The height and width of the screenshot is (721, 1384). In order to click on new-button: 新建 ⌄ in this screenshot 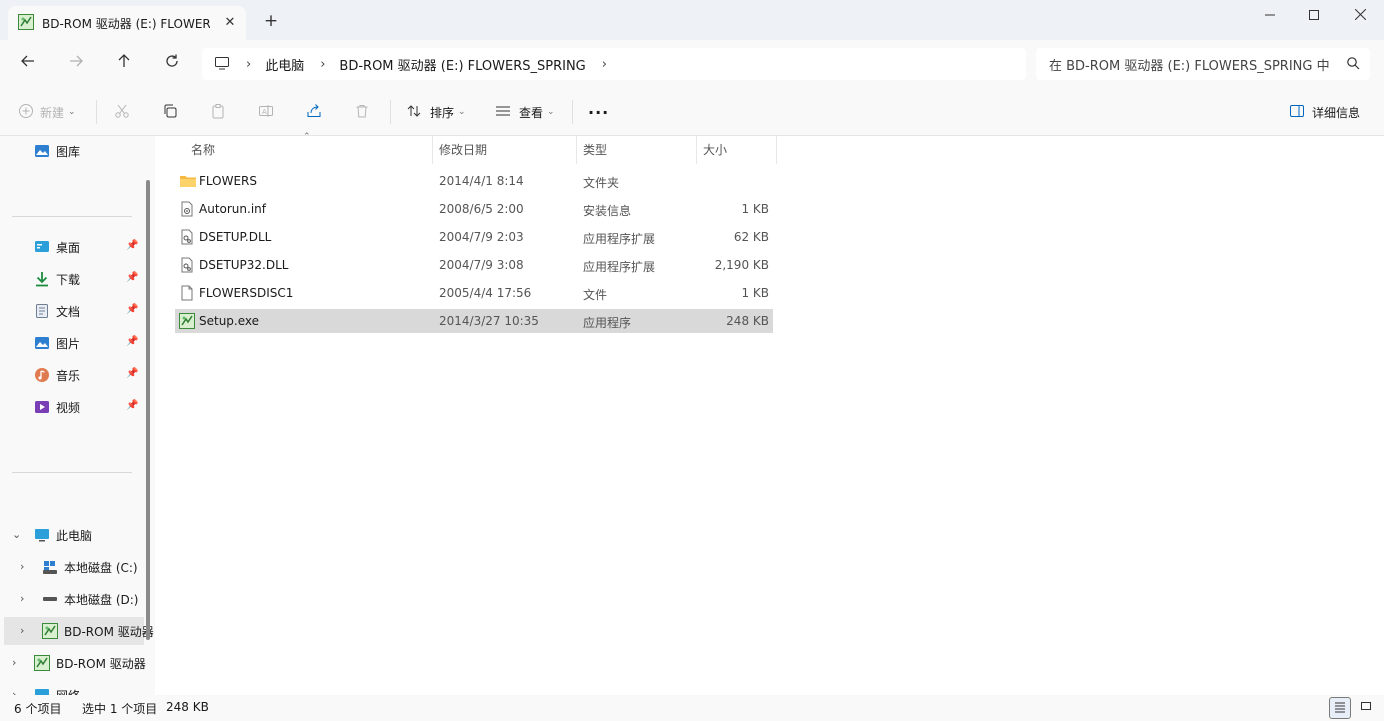, I will do `click(47, 112)`.